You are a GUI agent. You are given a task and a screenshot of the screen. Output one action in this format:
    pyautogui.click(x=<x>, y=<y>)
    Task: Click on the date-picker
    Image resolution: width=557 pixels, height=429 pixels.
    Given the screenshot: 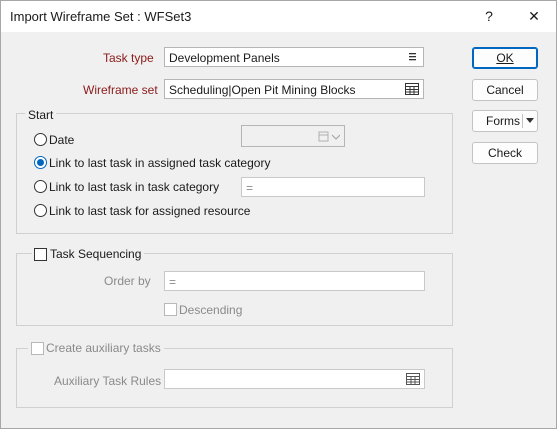 What is the action you would take?
    pyautogui.click(x=293, y=136)
    